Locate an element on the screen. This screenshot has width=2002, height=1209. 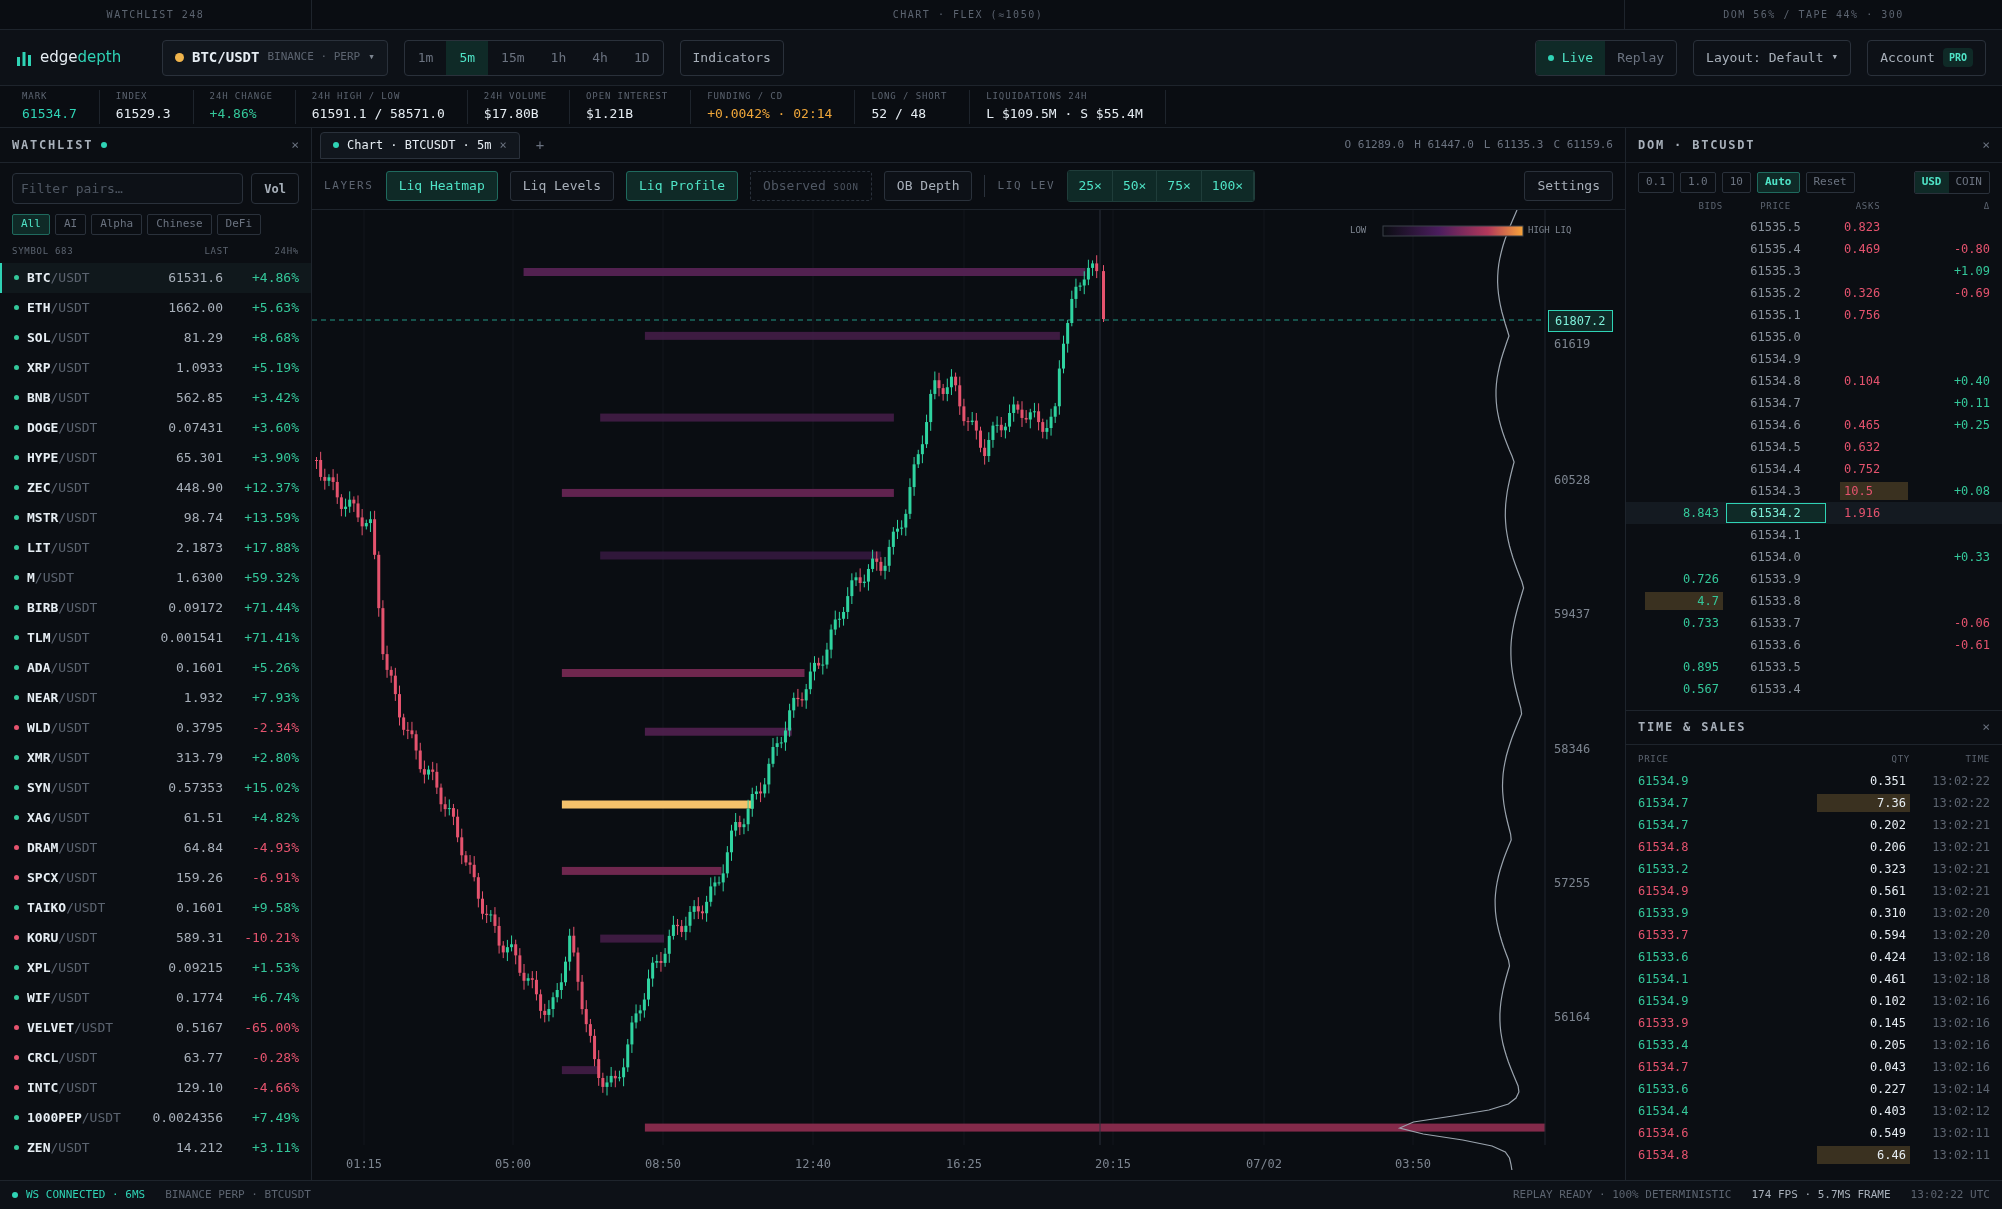
watchlist-row: LIT/USDT 2.1873 +17.88% is located at coordinates (155, 547).